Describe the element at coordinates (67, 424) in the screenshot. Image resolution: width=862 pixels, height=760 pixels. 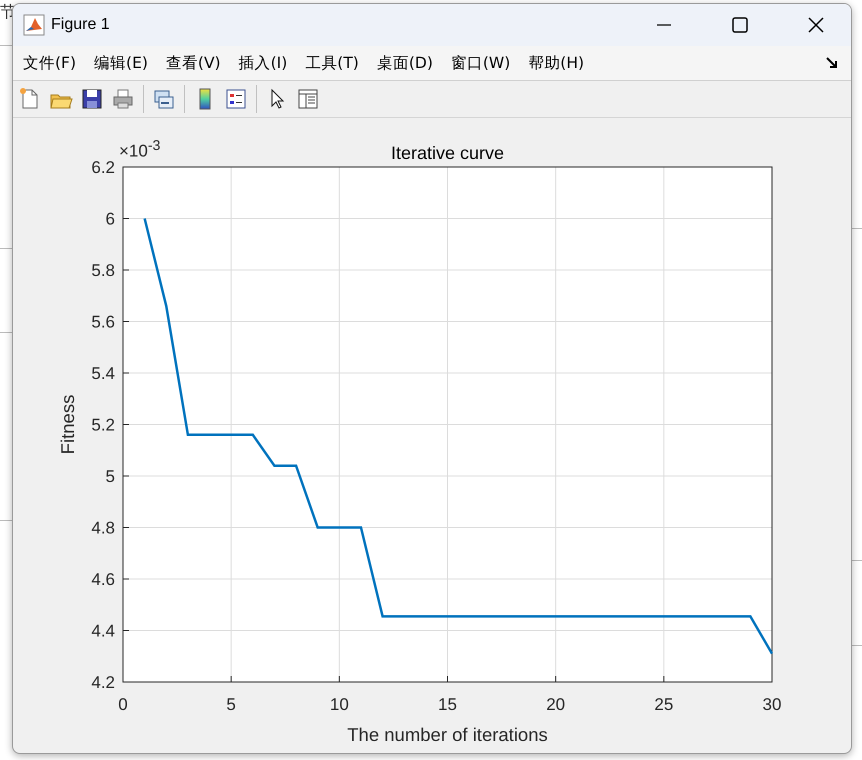
I see `y-axis-label: Fitness` at that location.